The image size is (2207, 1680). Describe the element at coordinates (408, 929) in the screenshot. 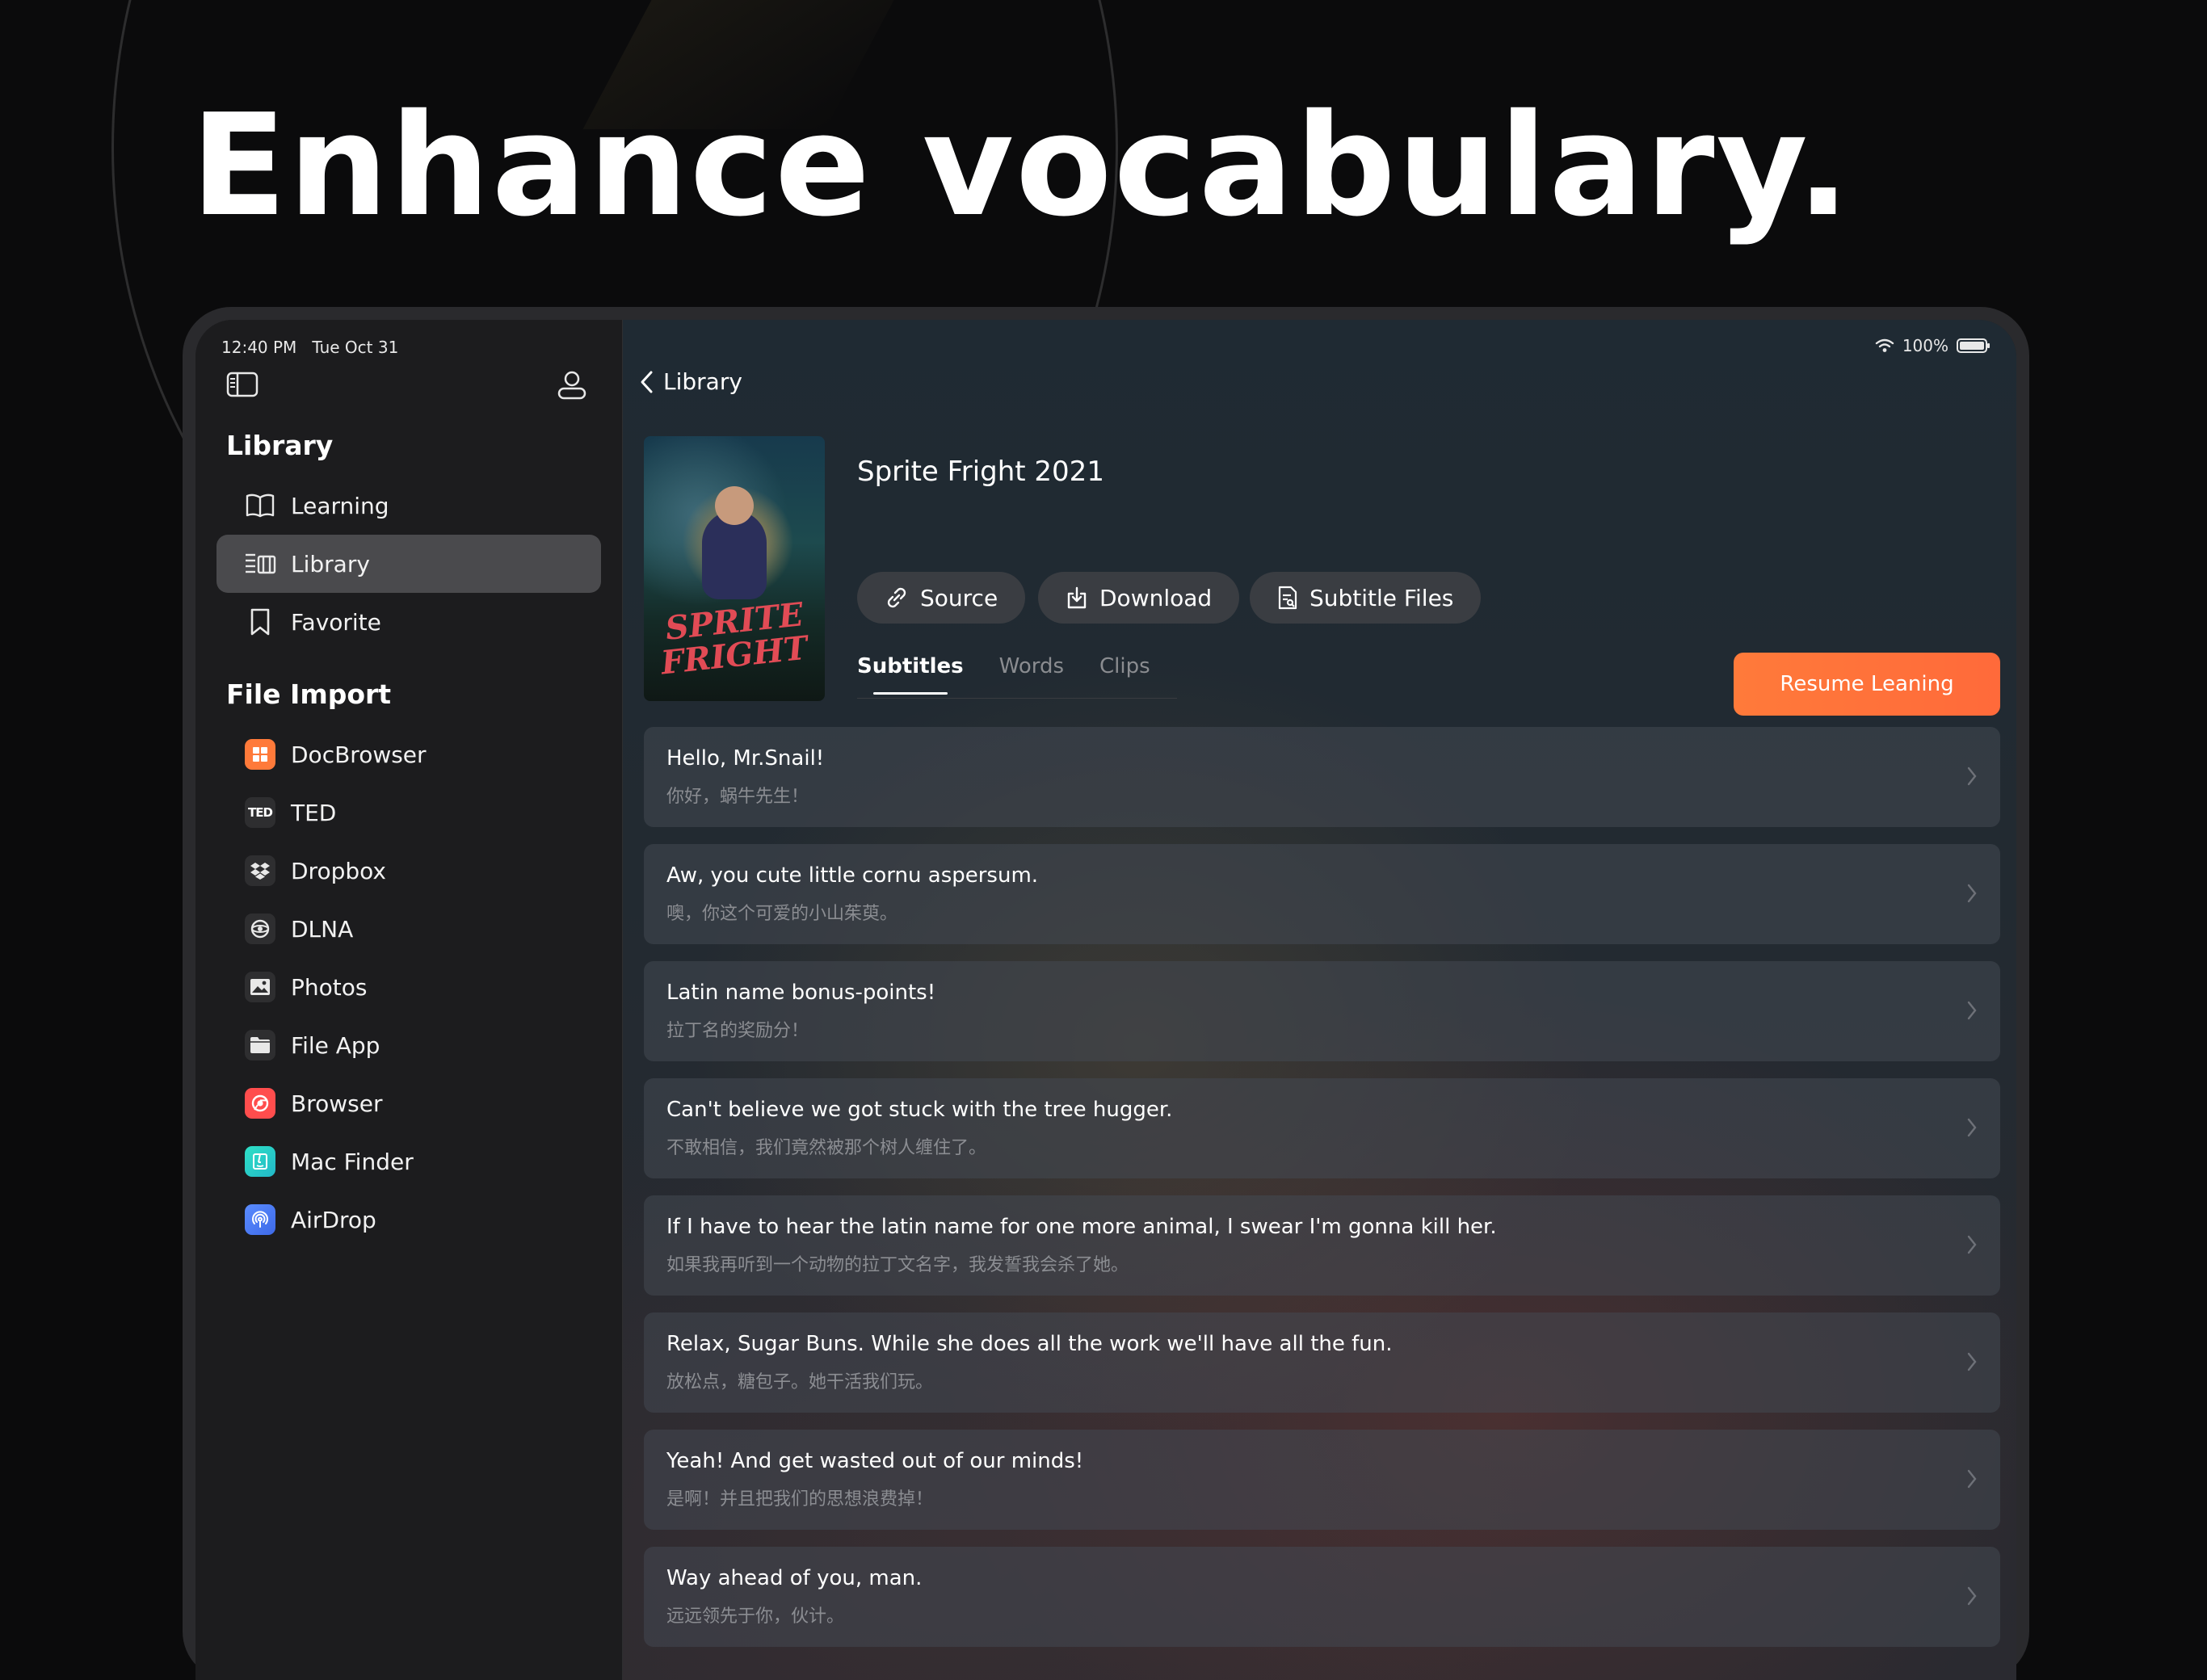

I see `sidebar-item-dlna: DLNA` at that location.